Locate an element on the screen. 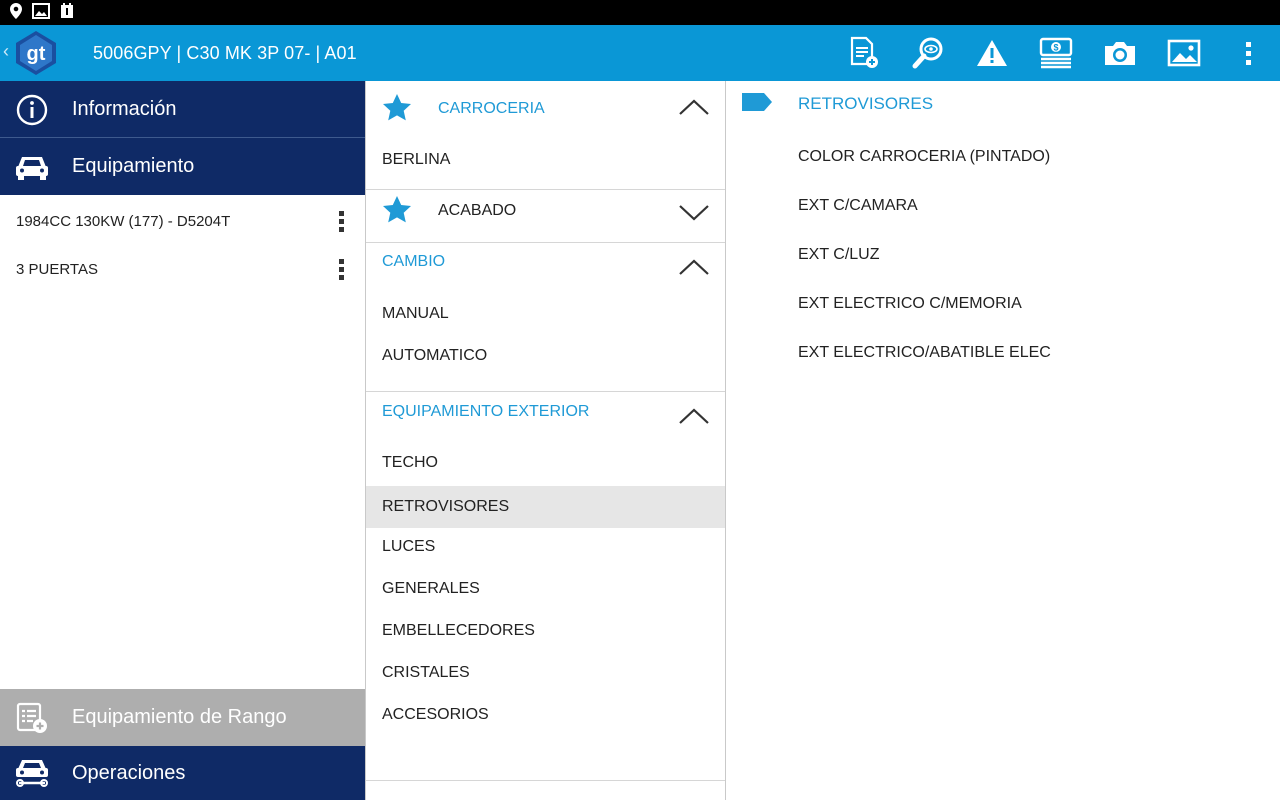 The height and width of the screenshot is (800, 1280). back-chevron-icon: ‹ is located at coordinates (6, 51).